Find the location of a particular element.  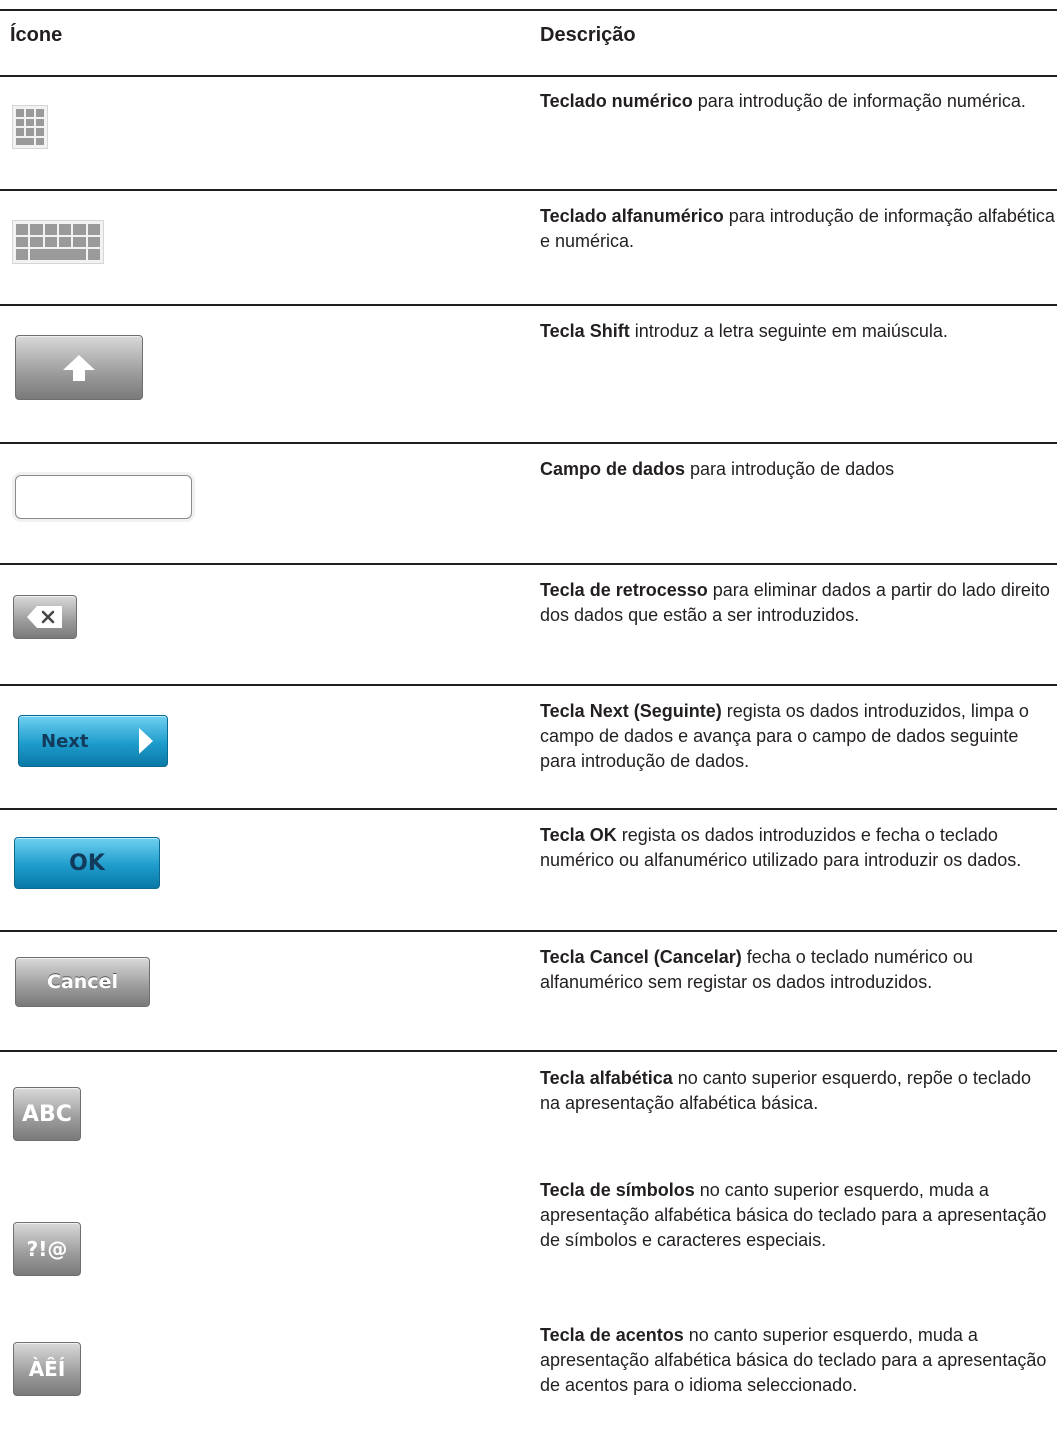

backspace-glyph-icon is located at coordinates (44, 617).